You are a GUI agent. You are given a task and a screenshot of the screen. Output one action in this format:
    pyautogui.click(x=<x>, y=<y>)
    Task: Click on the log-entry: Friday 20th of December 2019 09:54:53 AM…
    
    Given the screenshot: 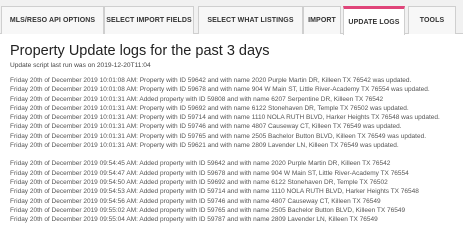 What is the action you would take?
    pyautogui.click(x=214, y=192)
    